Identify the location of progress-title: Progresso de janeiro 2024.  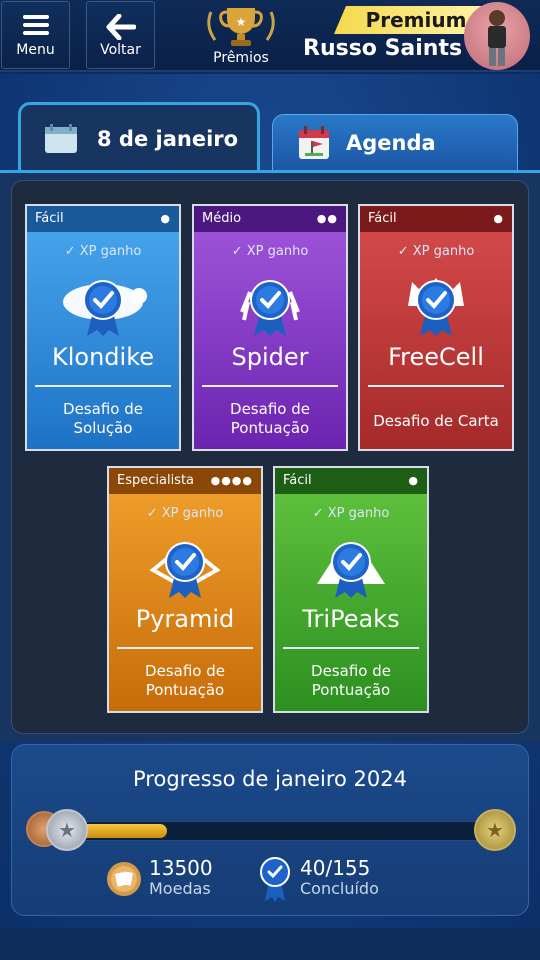
(270, 779).